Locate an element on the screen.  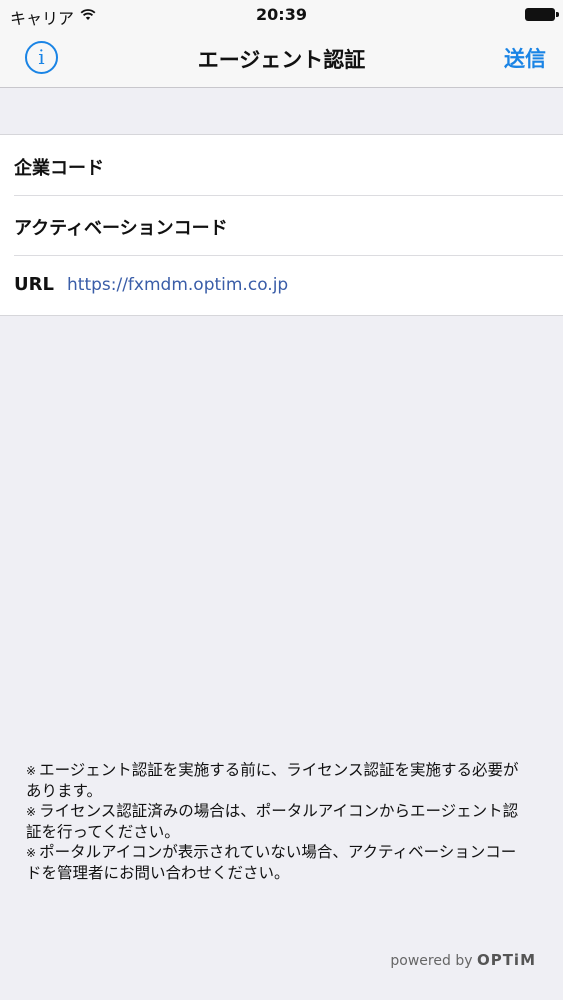
url-field: URL https://fxmdm.optim.co.jp is located at coordinates (281, 285).